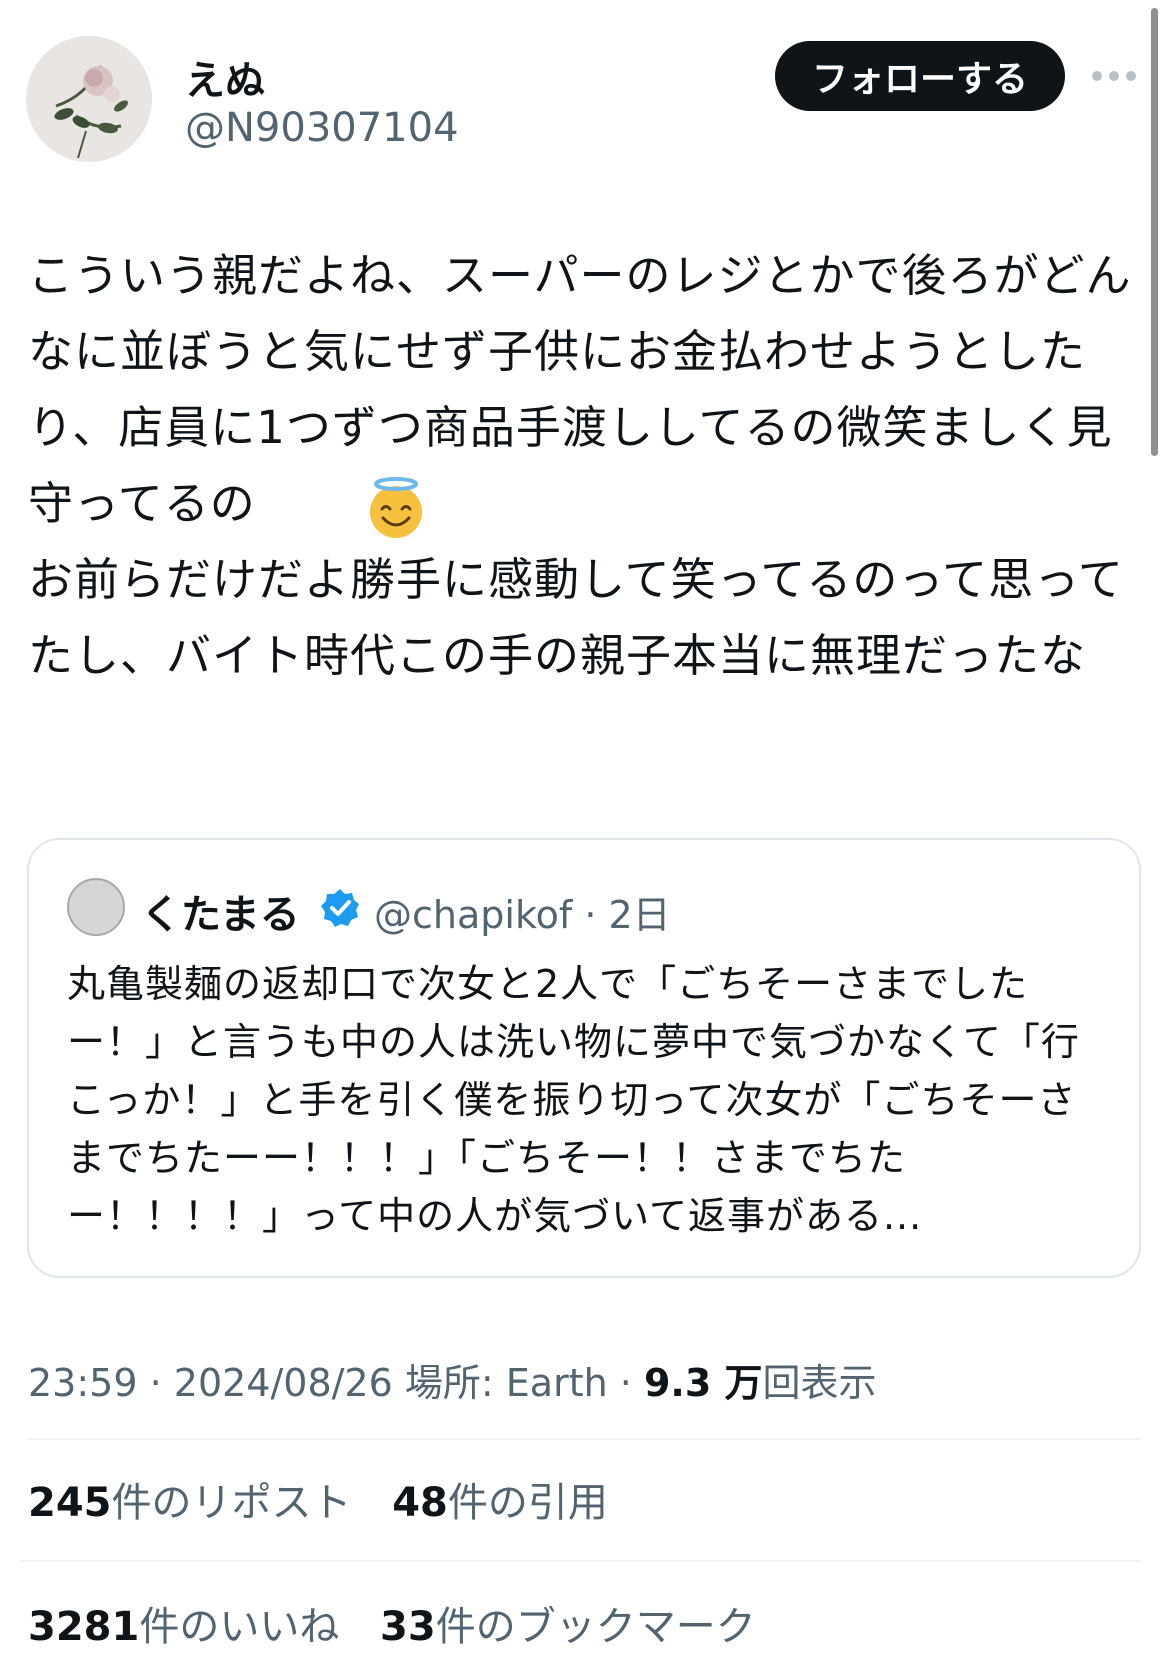  Describe the element at coordinates (84, 1627) in the screenshot. I see `likes-count: 3281` at that location.